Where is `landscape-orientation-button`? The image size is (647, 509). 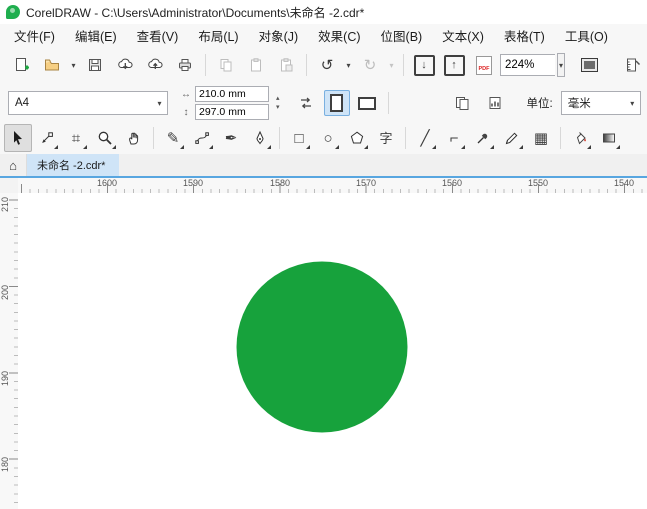 landscape-orientation-button is located at coordinates (367, 103).